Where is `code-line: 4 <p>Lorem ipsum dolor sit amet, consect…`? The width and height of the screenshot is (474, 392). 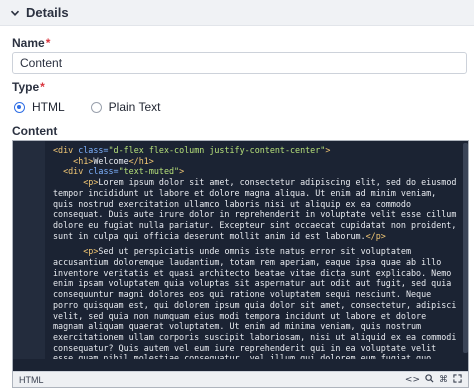
code-line: 4 <p>Lorem ipsum dolor sit amet, consect… is located at coordinates (255, 209).